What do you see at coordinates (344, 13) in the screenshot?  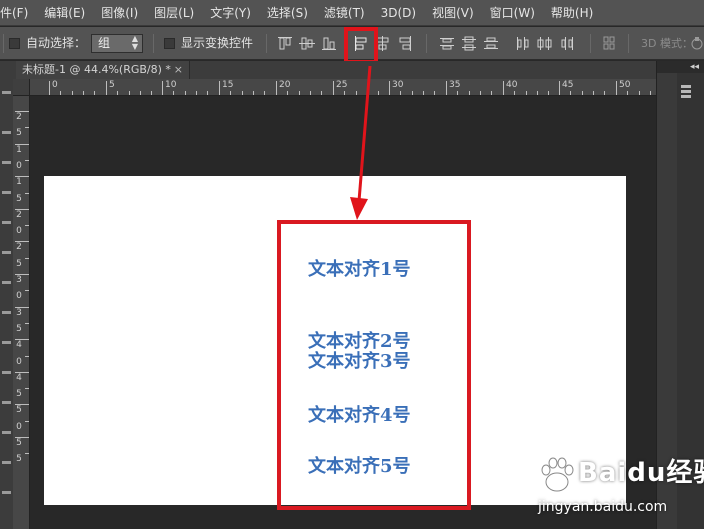 I see `menu-filter: 滤镜(T)` at bounding box center [344, 13].